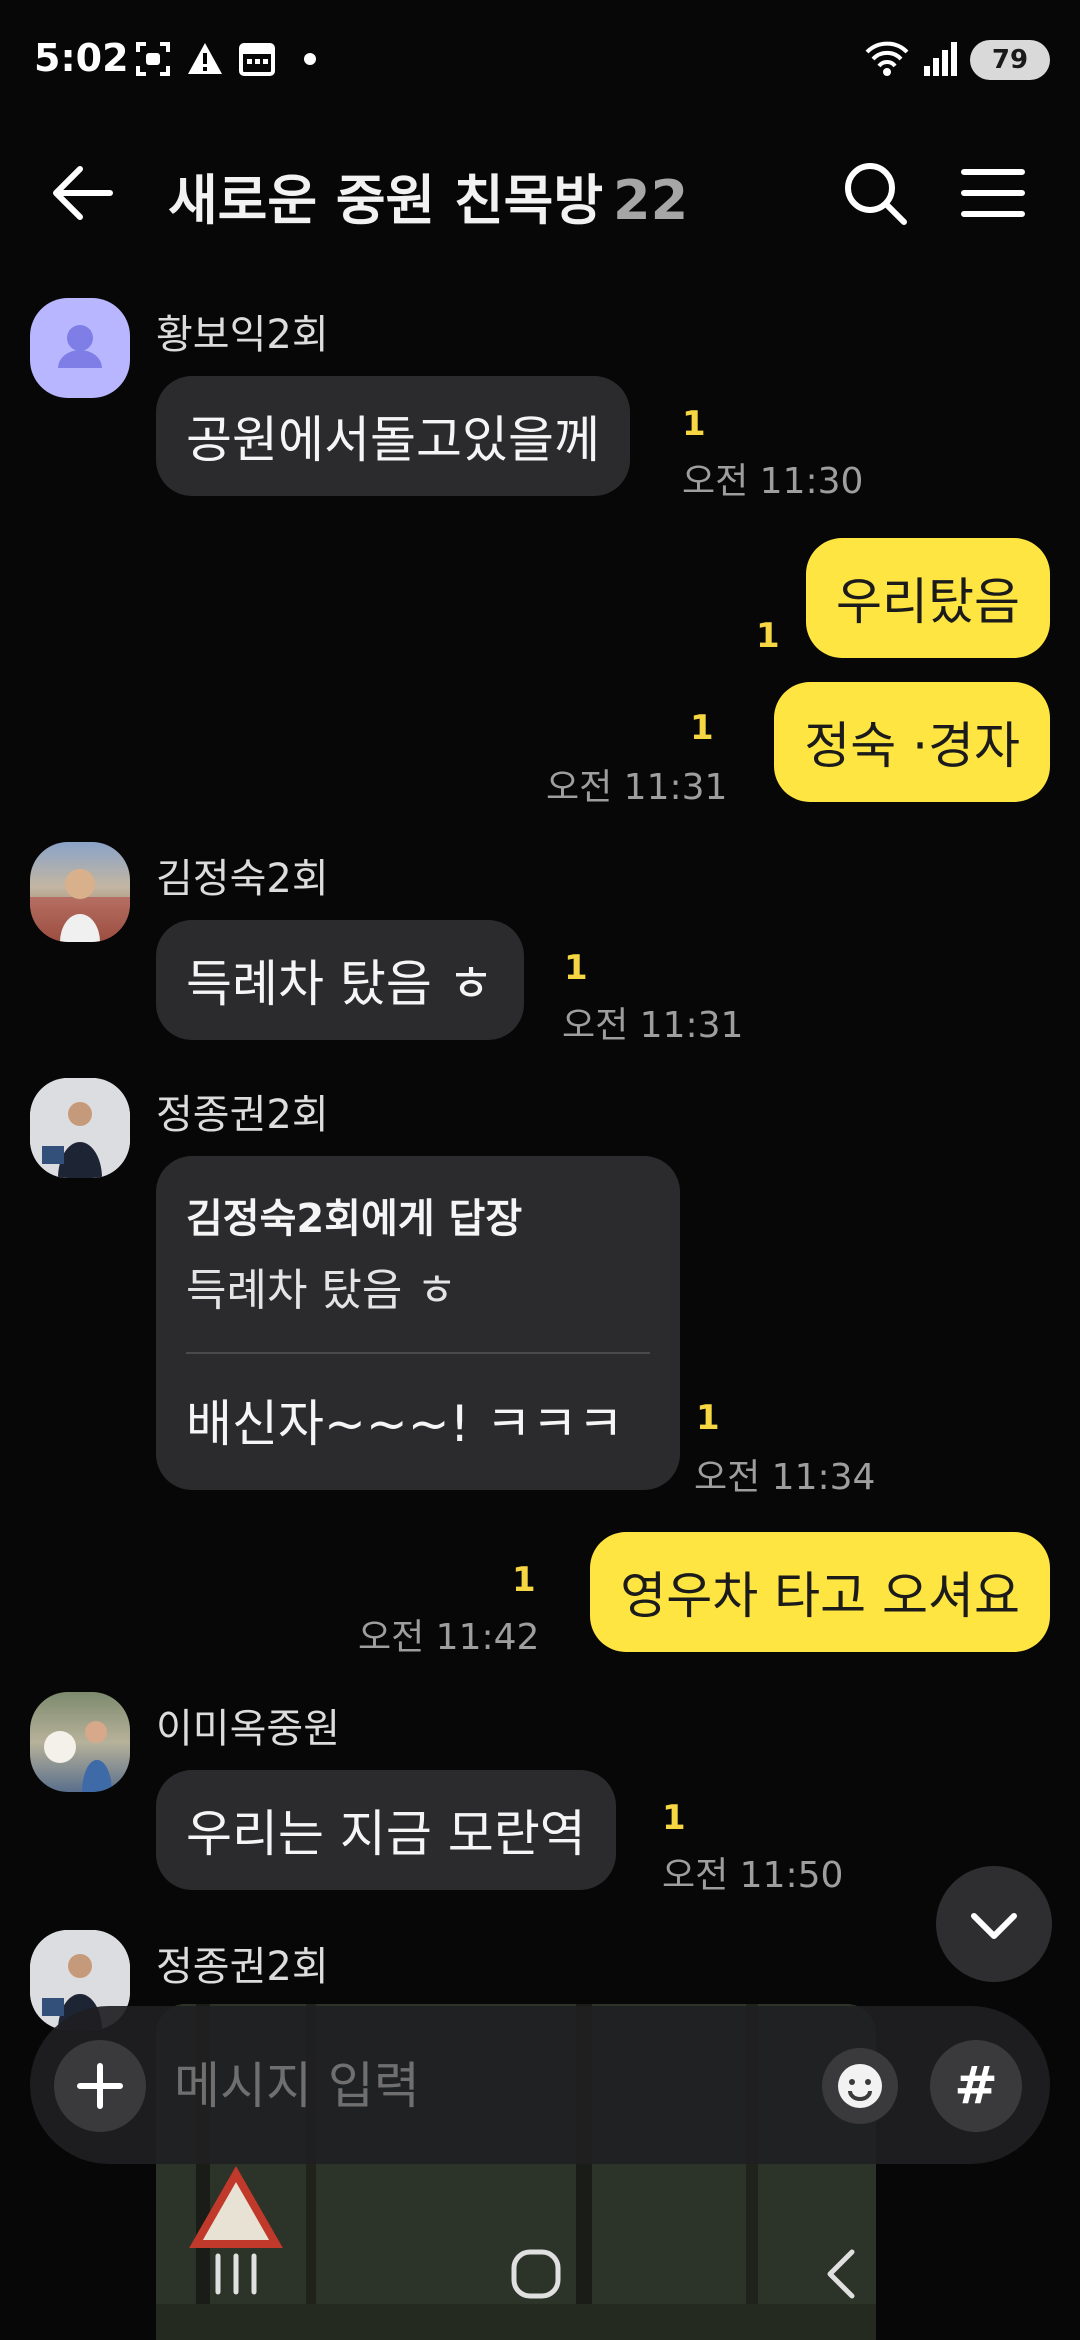 The width and height of the screenshot is (1080, 2340). Describe the element at coordinates (405, 1424) in the screenshot. I see `reply-text: 배신자~~~! ㅋㅋㅋ` at that location.